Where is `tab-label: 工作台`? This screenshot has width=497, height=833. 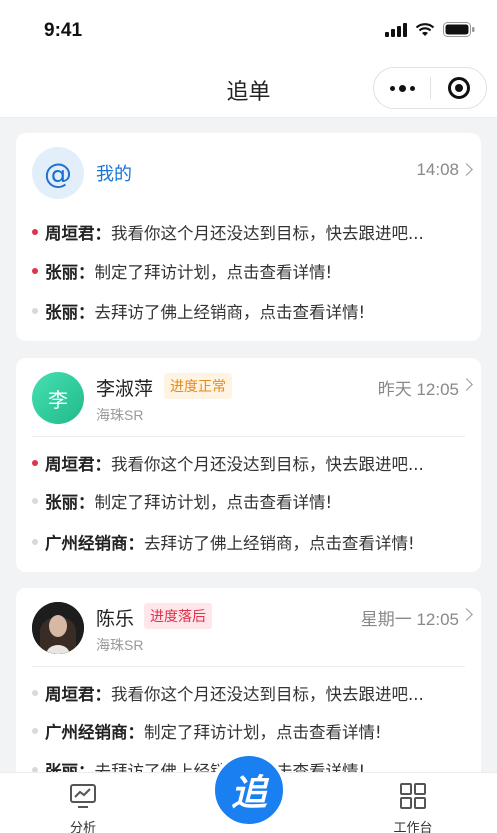 tab-label: 工作台 is located at coordinates (413, 827).